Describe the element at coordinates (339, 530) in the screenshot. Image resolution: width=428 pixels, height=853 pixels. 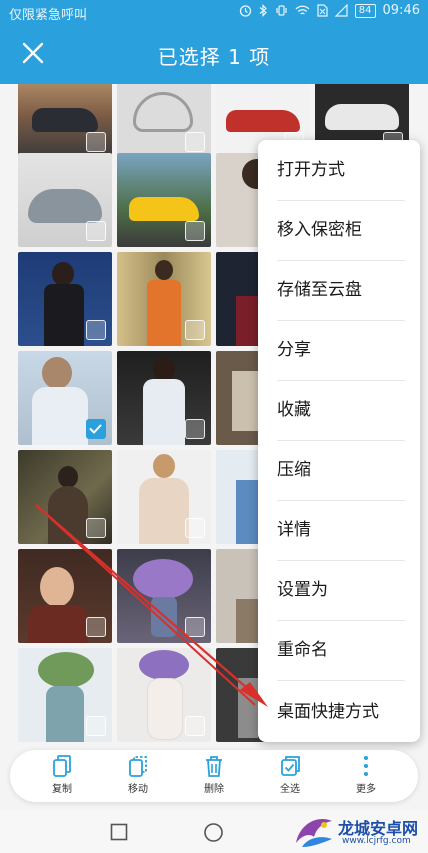
I see `menu-item-details: 详情` at that location.